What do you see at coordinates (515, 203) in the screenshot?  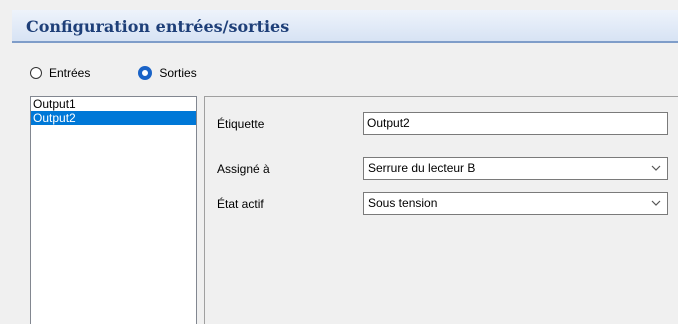 I see `state-dropdown: Sous tension` at bounding box center [515, 203].